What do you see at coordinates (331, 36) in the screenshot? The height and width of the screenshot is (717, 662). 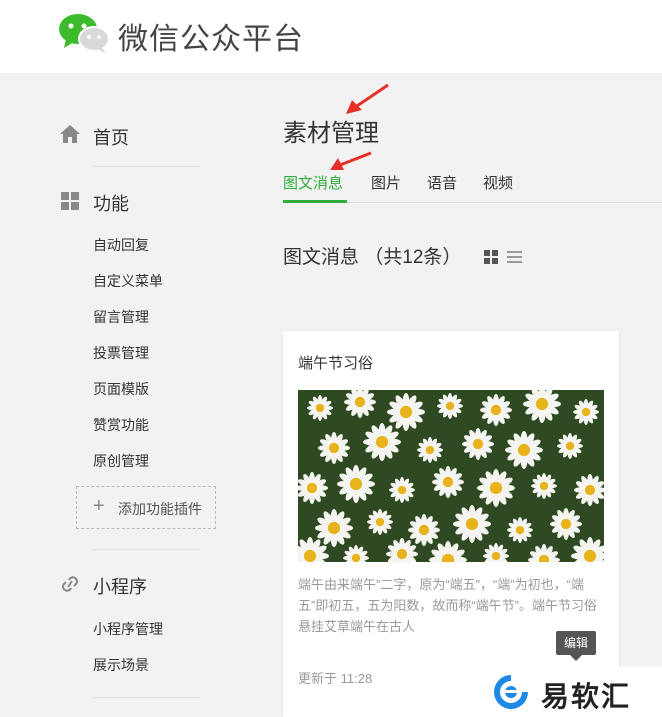 I see `top-bar: 微信公众平台` at bounding box center [331, 36].